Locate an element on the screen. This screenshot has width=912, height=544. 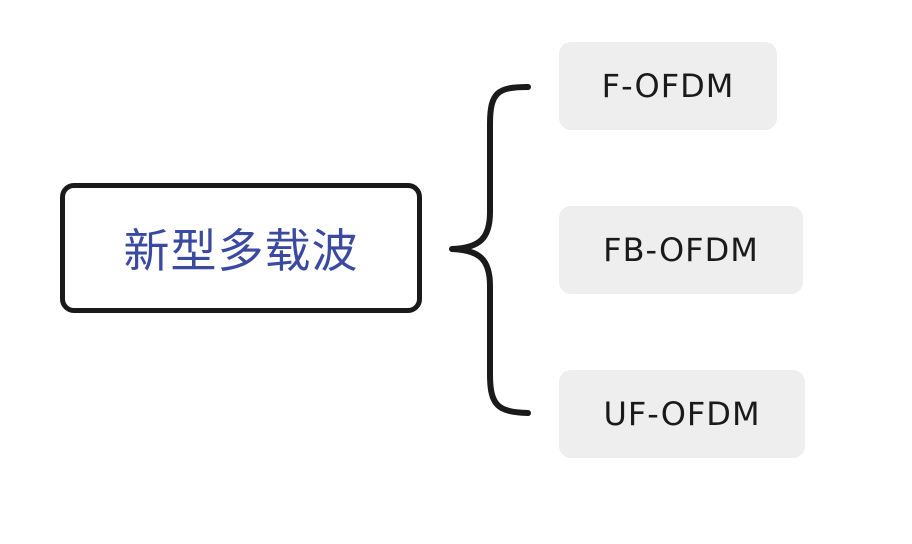
child-node-label: FB-OFDM is located at coordinates (681, 250).